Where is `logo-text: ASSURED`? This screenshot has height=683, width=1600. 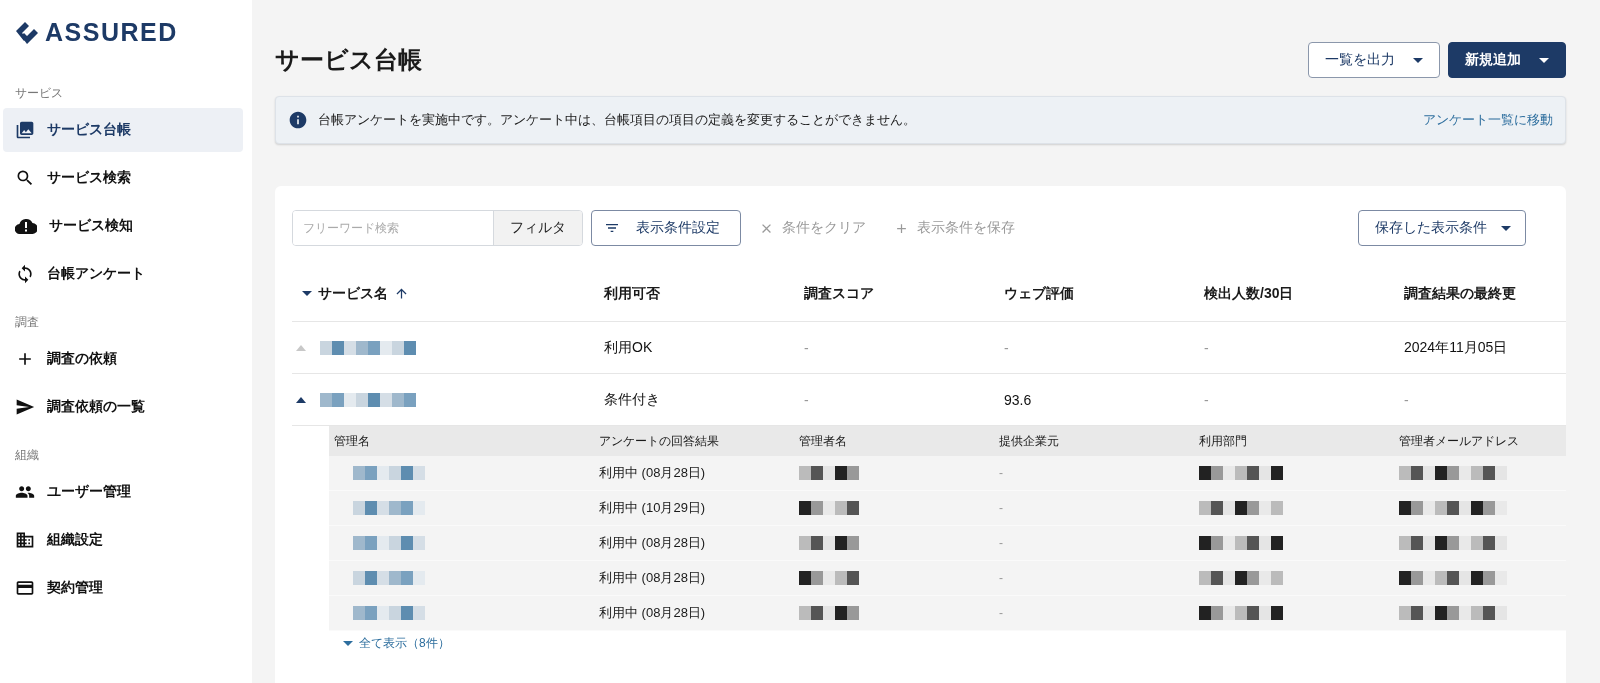
logo-text: ASSURED is located at coordinates (111, 32).